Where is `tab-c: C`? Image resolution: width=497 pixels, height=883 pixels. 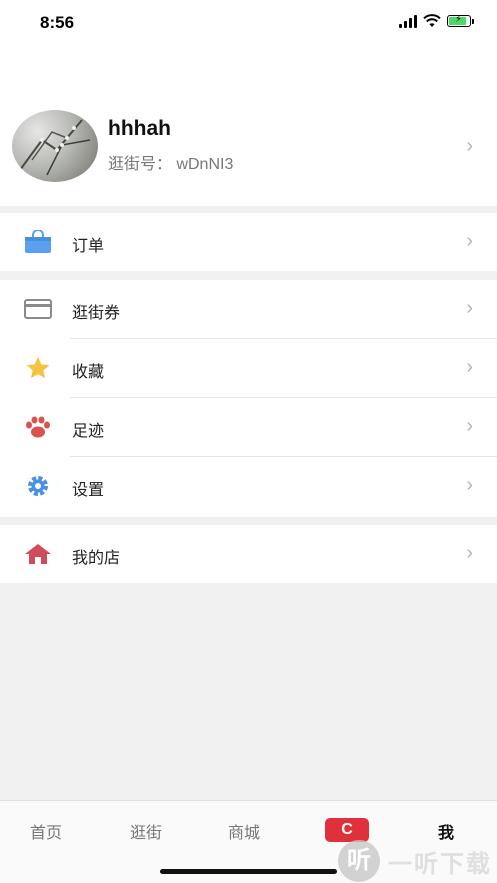
tab-c: C is located at coordinates (347, 830).